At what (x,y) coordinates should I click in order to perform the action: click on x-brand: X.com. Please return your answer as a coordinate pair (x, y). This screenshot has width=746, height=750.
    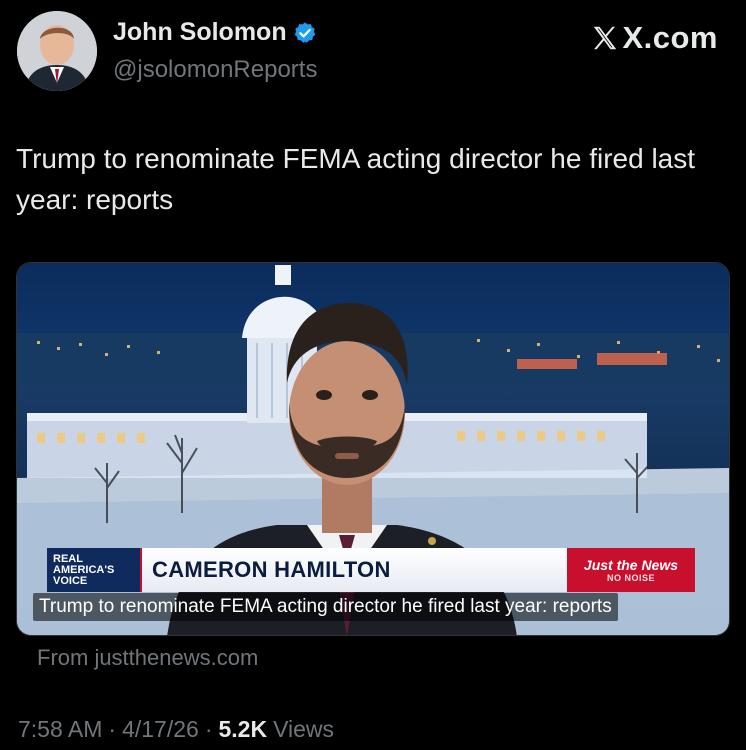
    Looking at the image, I should click on (654, 38).